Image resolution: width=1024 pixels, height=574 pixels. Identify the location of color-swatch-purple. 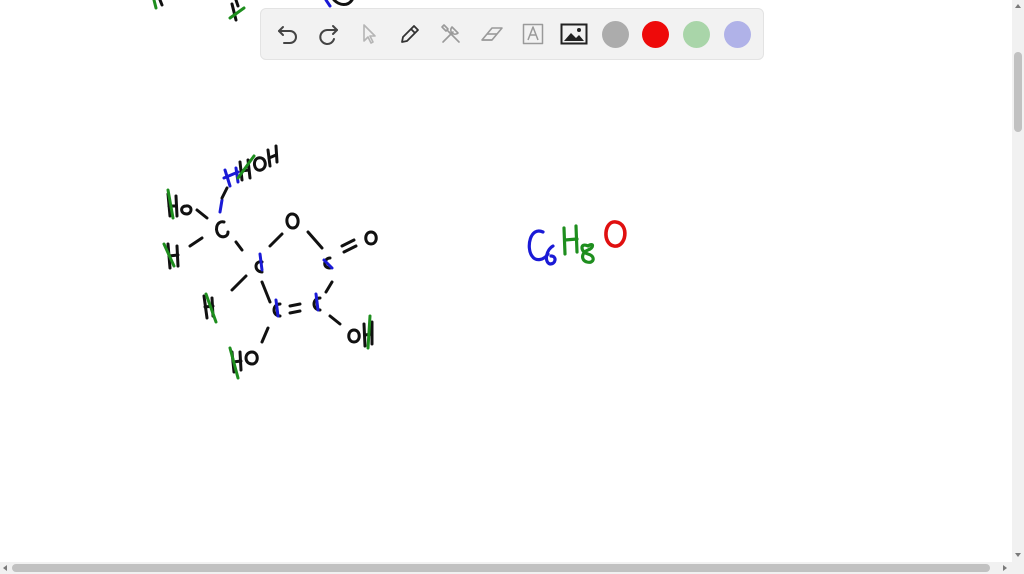
(737, 34).